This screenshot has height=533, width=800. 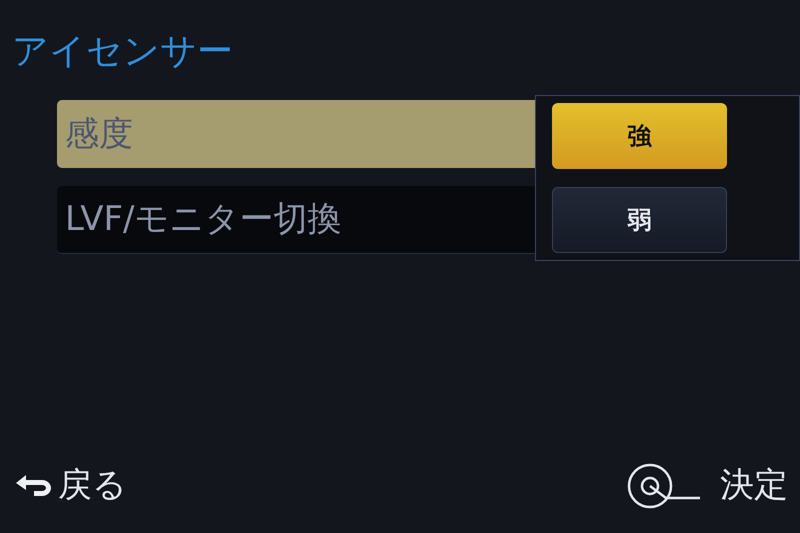 I want to click on dial-icon, so click(x=664, y=486).